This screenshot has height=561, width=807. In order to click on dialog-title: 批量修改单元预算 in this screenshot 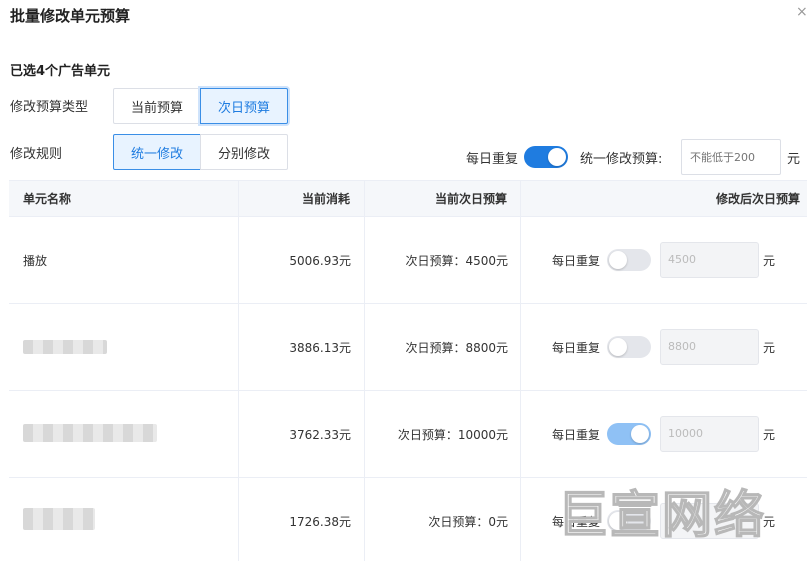, I will do `click(70, 16)`.